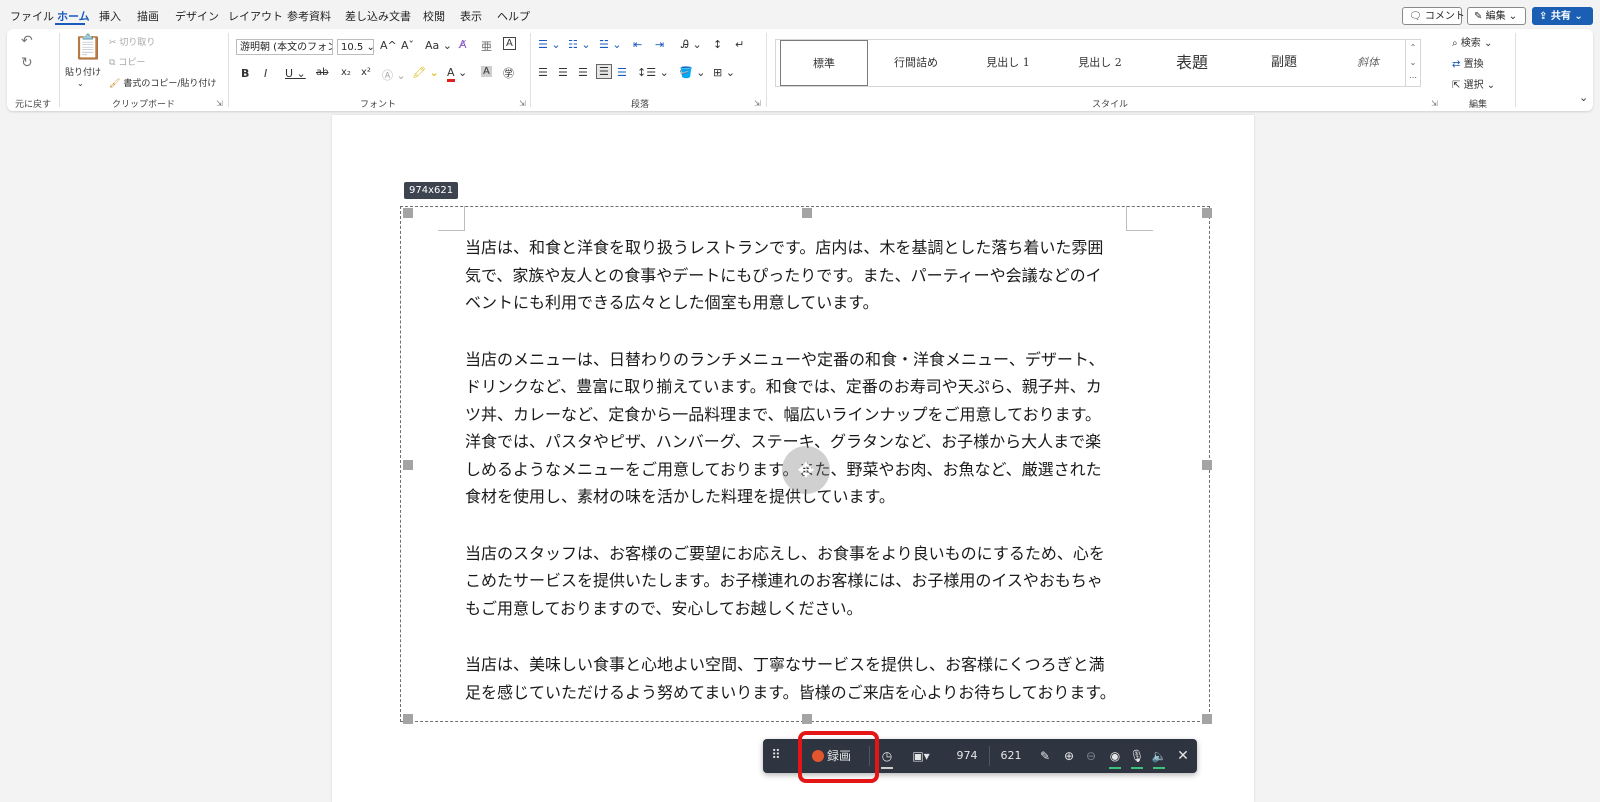  Describe the element at coordinates (1456, 85) in the screenshot. I see `cursor-icon: ⇱` at that location.